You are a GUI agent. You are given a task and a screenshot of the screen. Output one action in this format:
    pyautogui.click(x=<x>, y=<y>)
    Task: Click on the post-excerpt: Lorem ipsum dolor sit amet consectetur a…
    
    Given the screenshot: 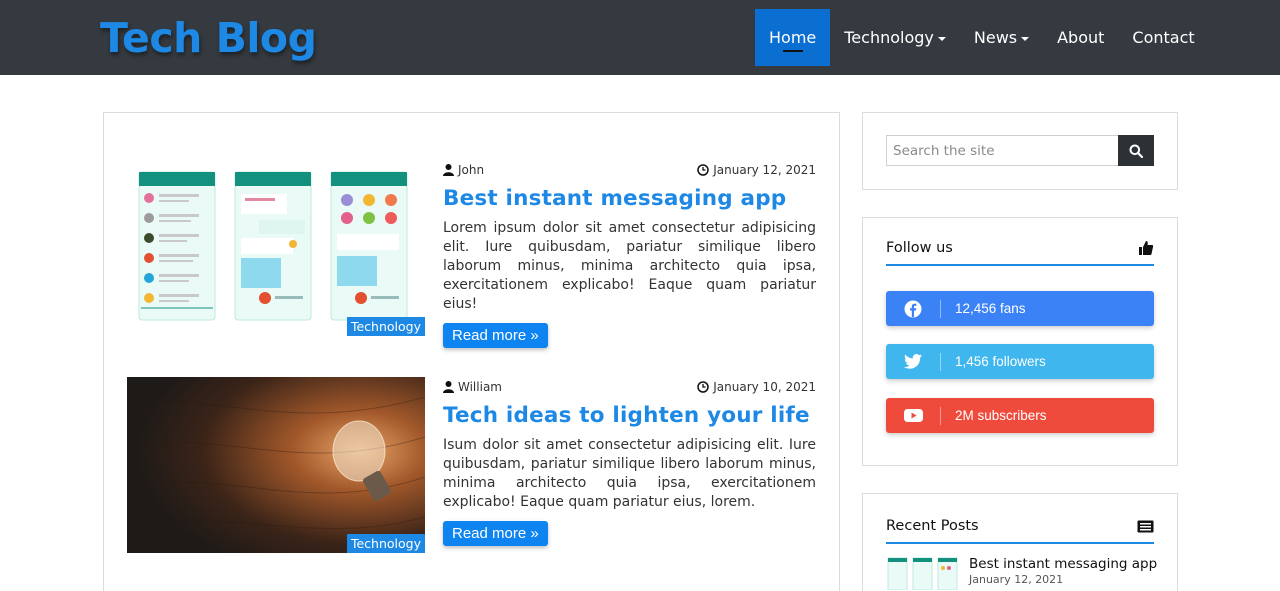 What is the action you would take?
    pyautogui.click(x=629, y=266)
    